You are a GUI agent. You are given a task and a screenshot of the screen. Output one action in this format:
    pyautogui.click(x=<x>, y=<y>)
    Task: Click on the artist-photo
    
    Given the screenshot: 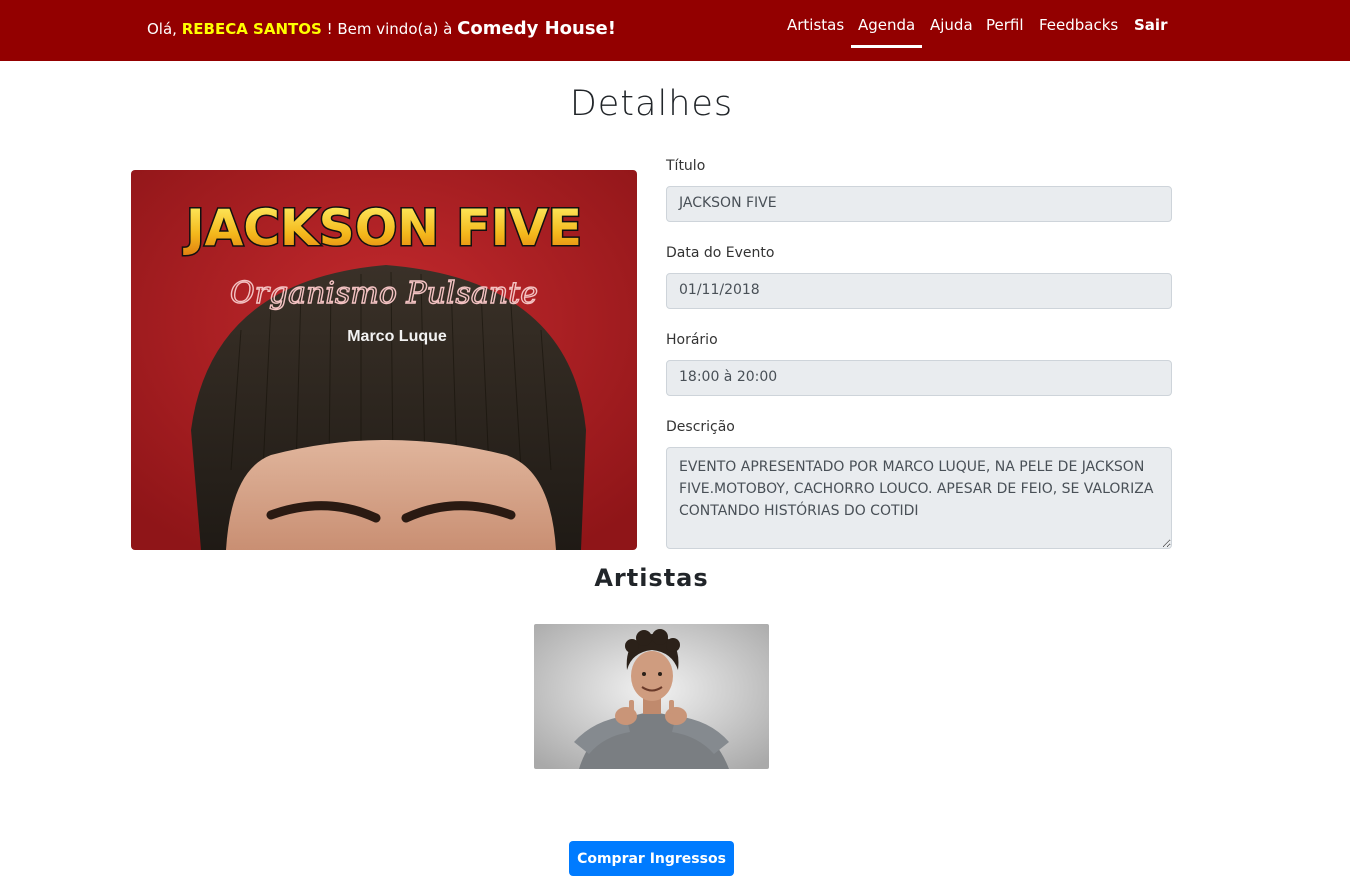 What is the action you would take?
    pyautogui.click(x=651, y=696)
    